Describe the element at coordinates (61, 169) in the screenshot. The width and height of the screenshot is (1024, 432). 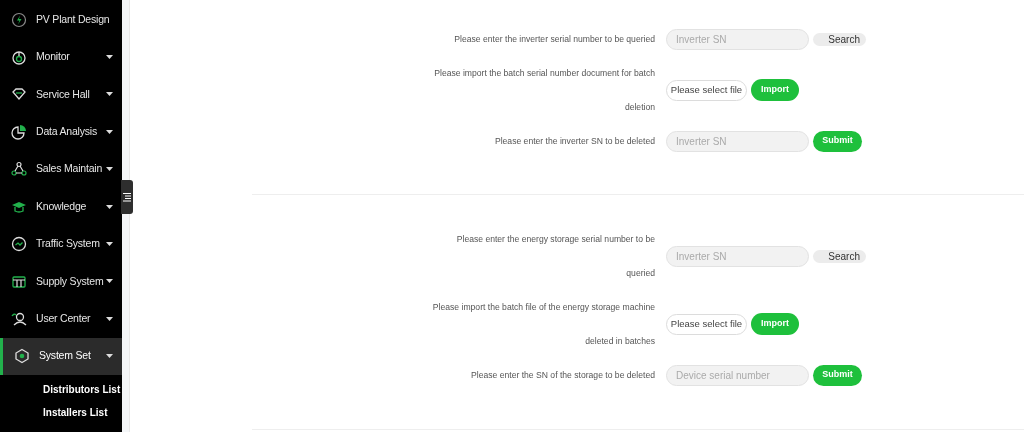
I see `sidebar-item: Sales Maintain` at that location.